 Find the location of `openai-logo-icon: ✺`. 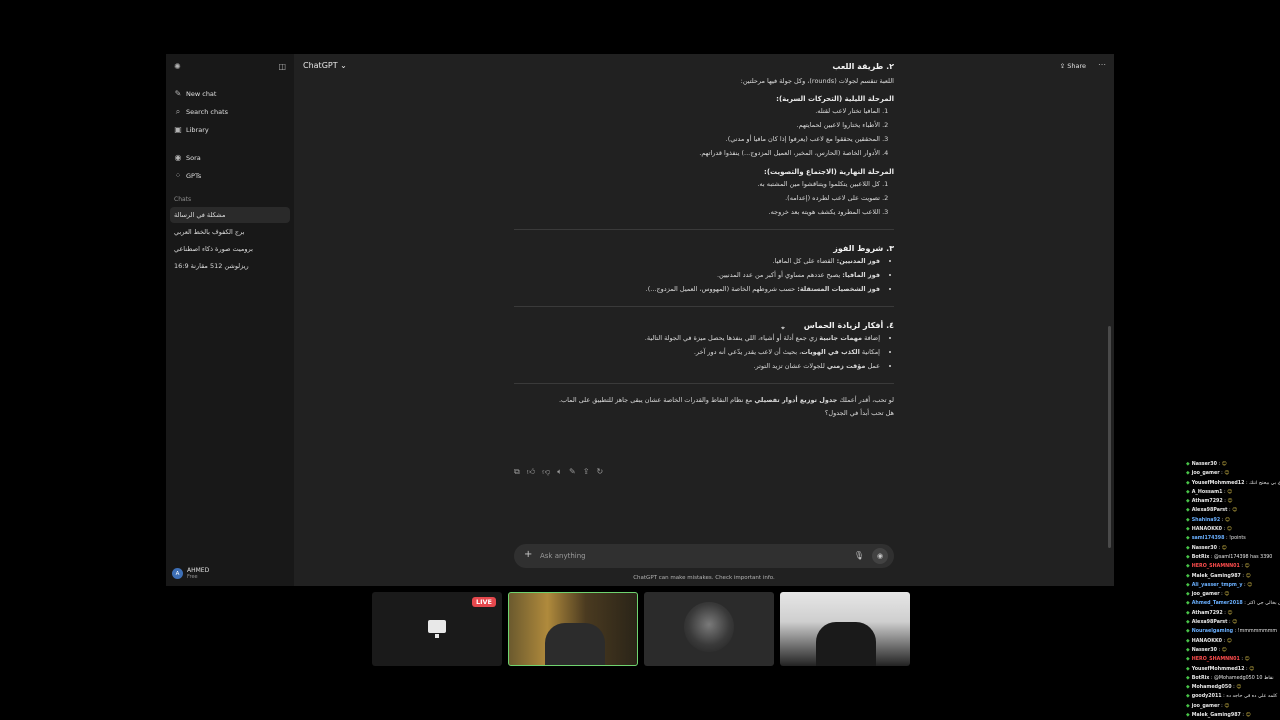

openai-logo-icon: ✺ is located at coordinates (177, 67).